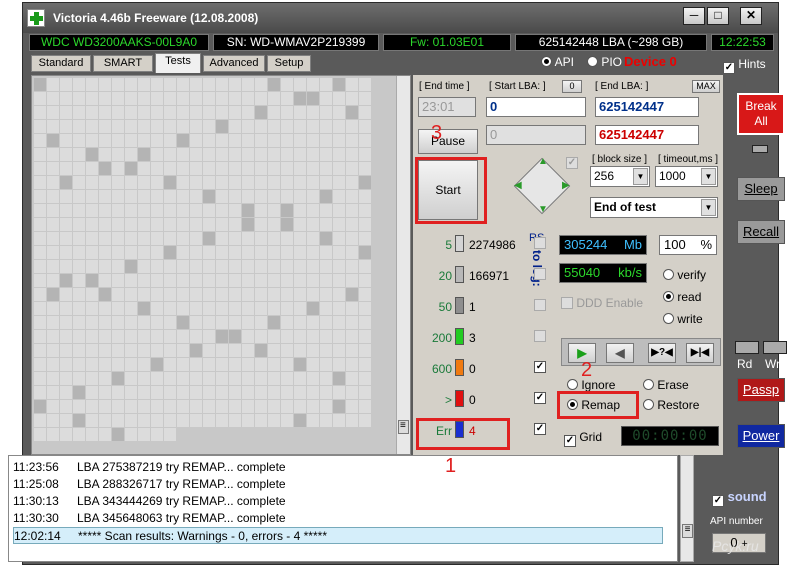  What do you see at coordinates (570, 441) in the screenshot?
I see `grid-check-icon: ✓` at bounding box center [570, 441].